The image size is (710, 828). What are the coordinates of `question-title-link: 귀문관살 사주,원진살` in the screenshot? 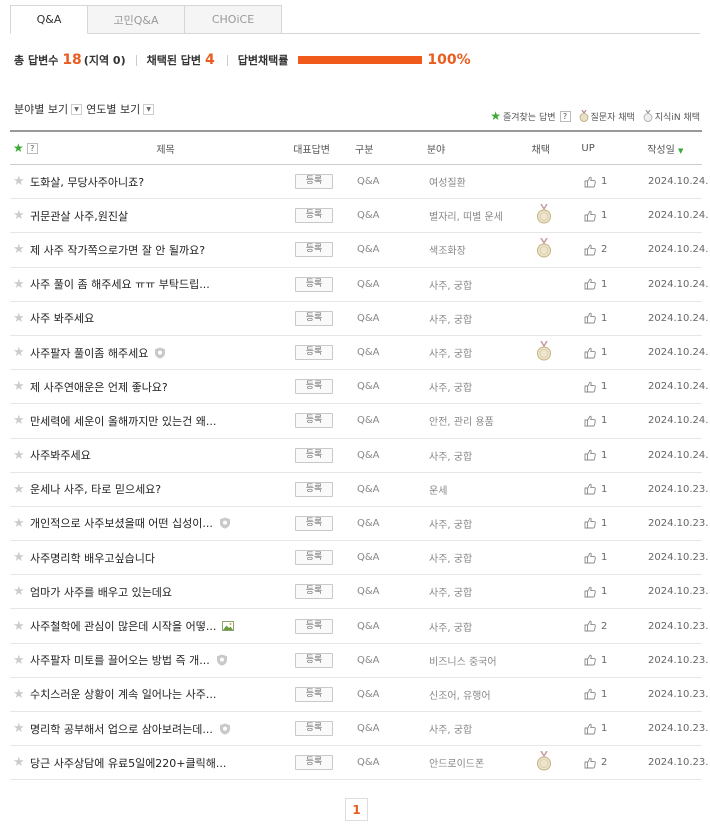 It's located at (79, 216).